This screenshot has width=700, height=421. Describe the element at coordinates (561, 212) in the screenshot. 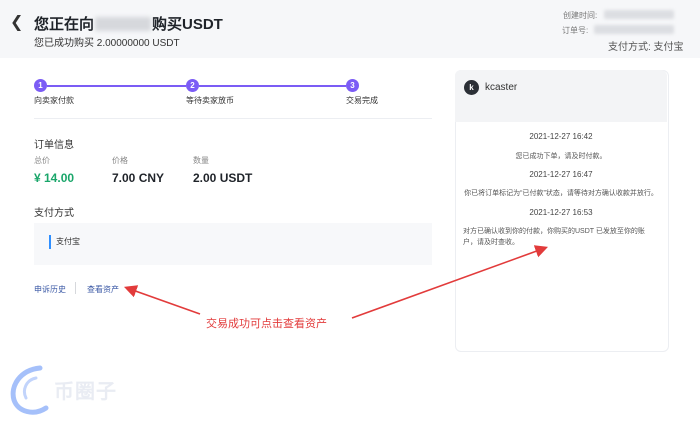

I see `chat-message-time: 2021-12-27 16:53` at that location.